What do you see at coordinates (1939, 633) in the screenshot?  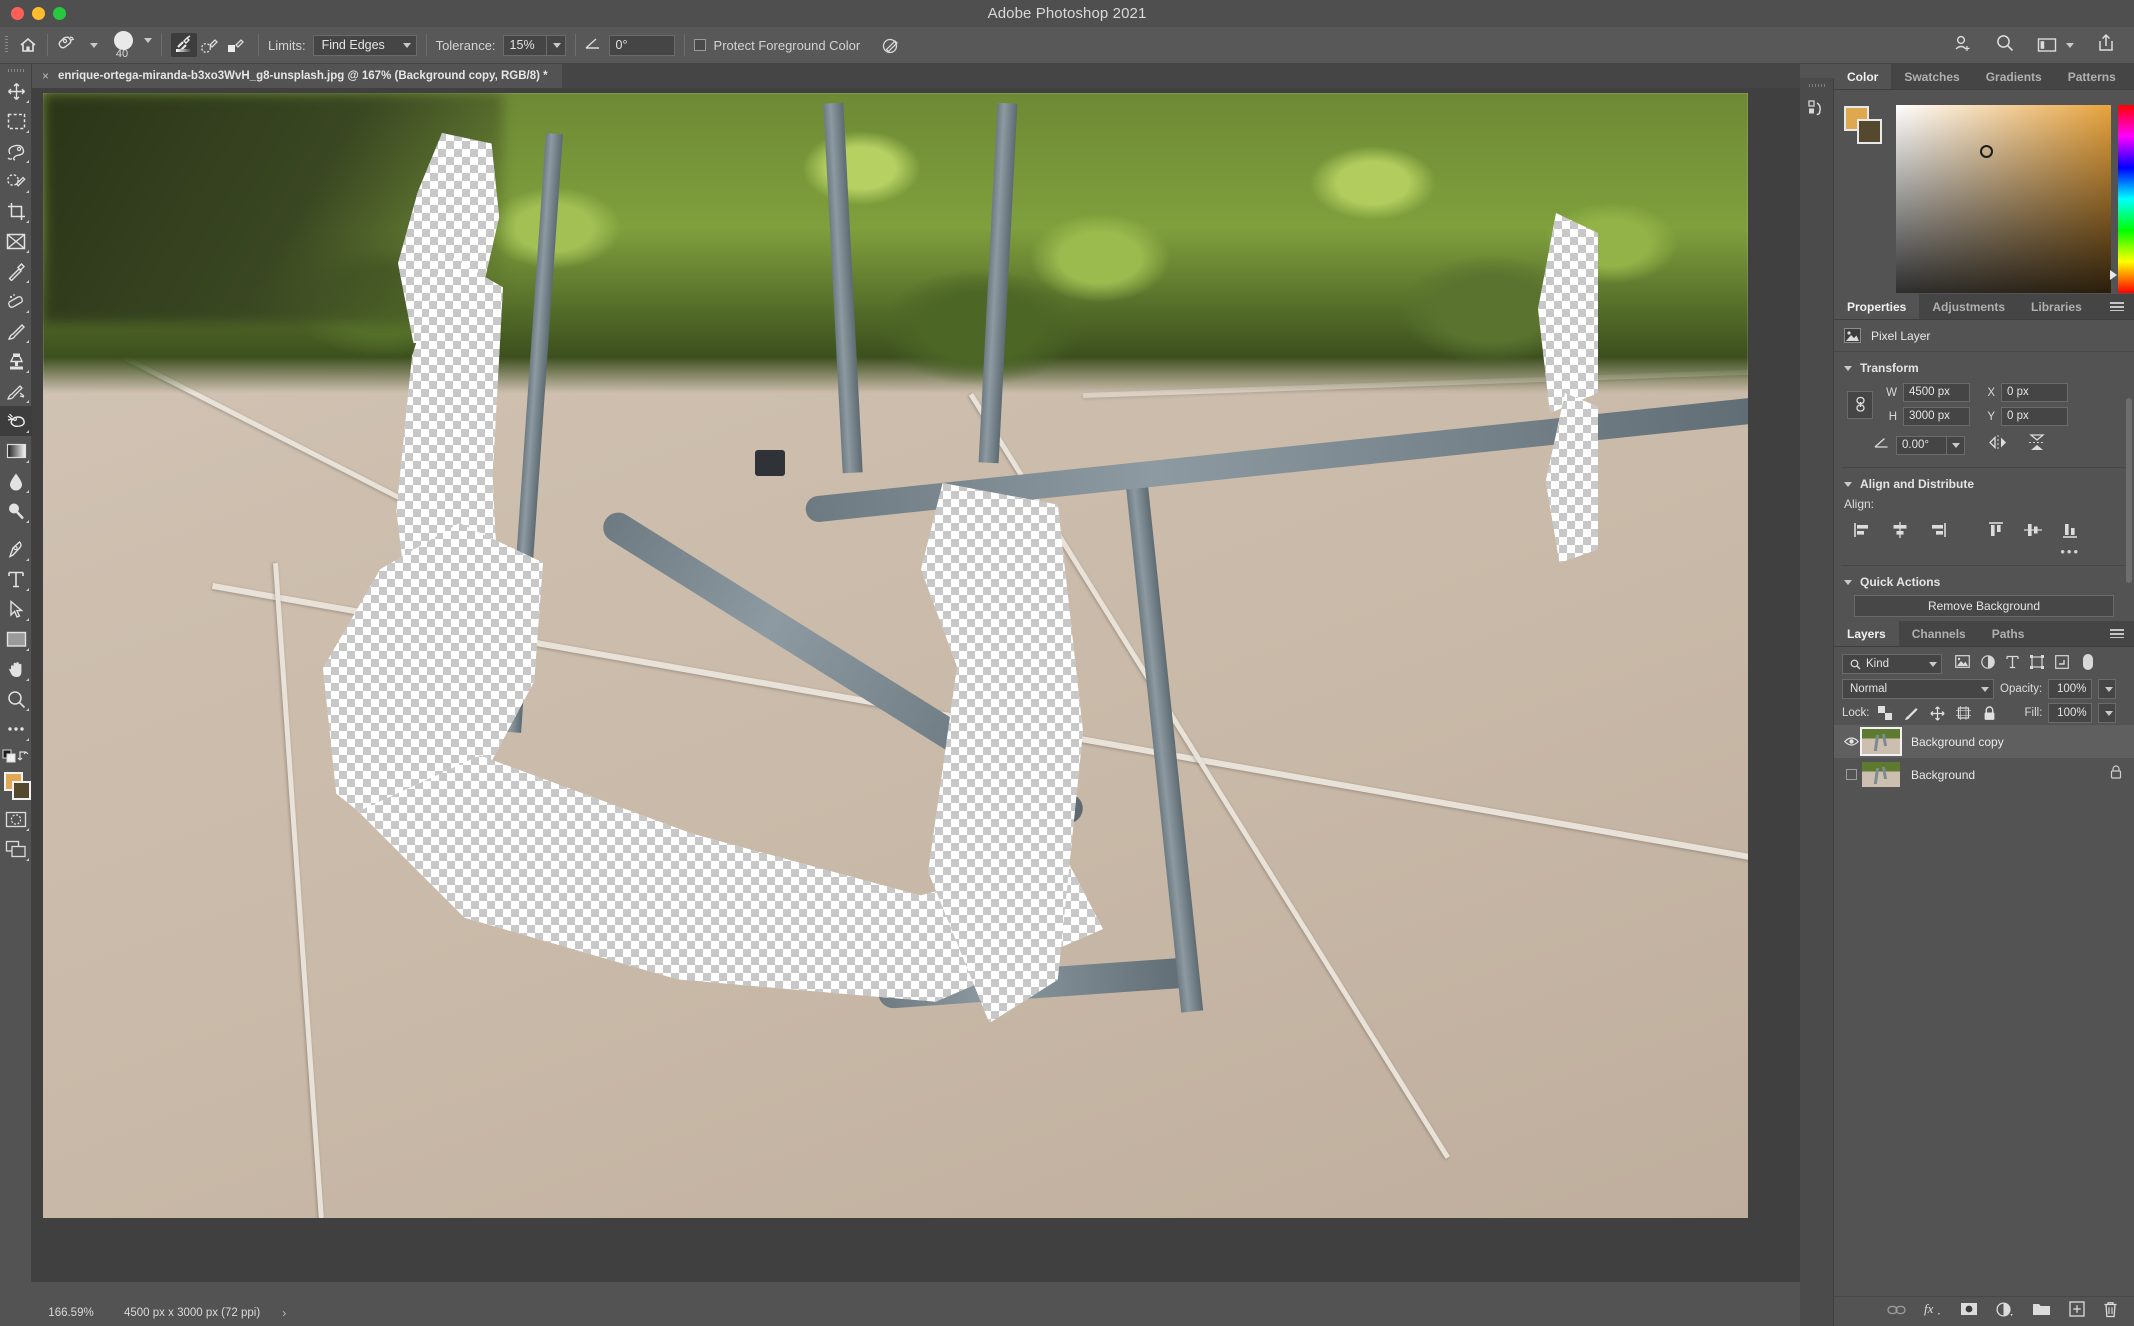 I see `tab-channels: Channels` at bounding box center [1939, 633].